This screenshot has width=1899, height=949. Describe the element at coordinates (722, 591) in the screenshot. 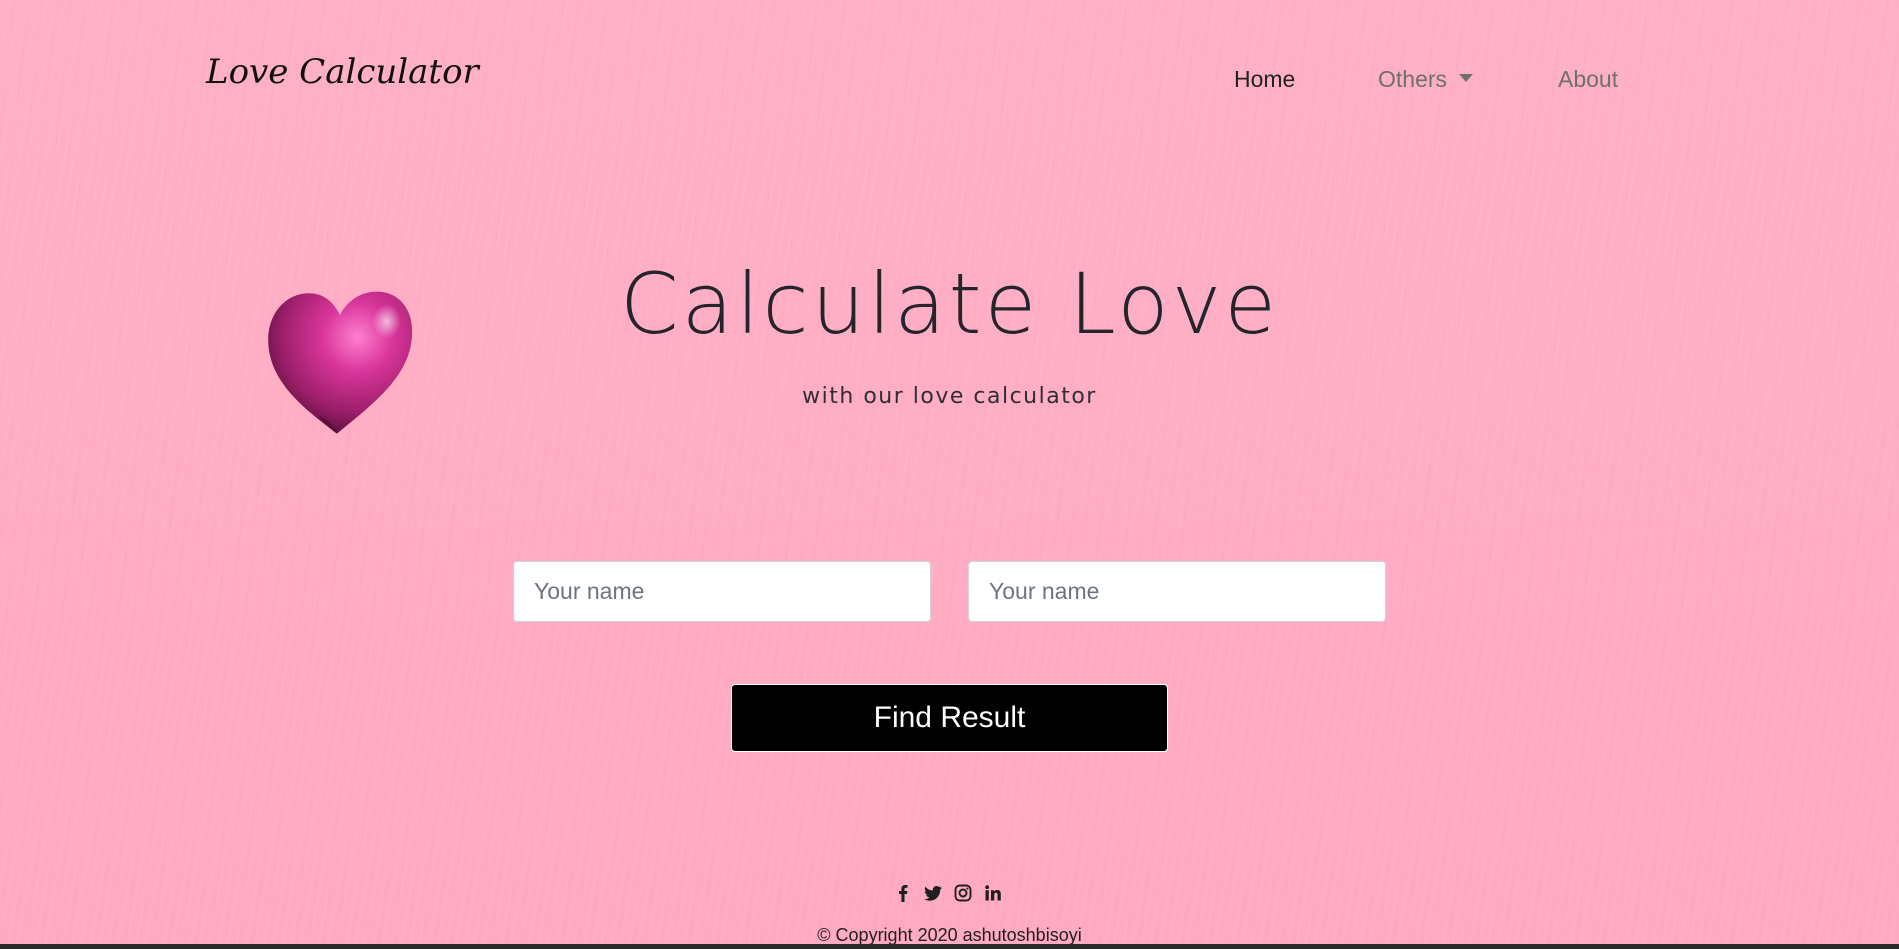

I see `first-name-input` at that location.